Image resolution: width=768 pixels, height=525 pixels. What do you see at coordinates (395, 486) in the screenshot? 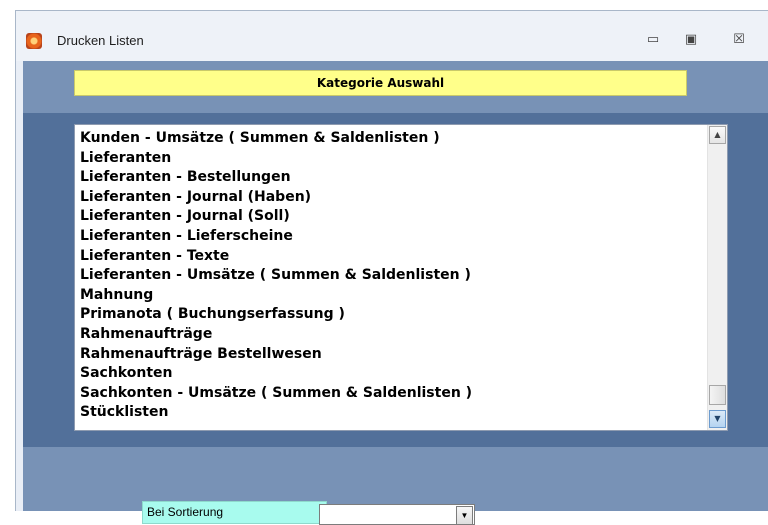
I see `footer-band: Bei Sortierung ▼` at bounding box center [395, 486].